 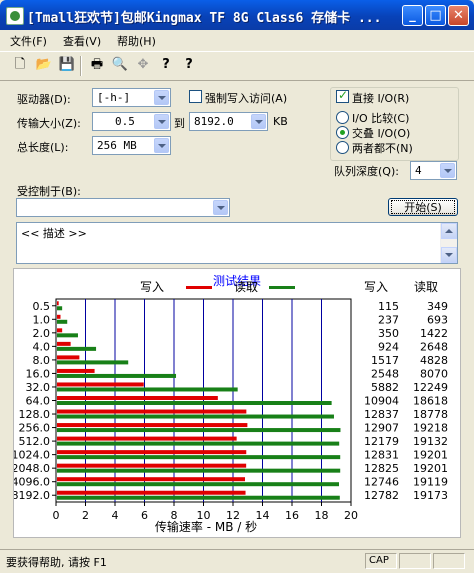 I want to click on menu-help: 帮助(H), so click(x=136, y=41).